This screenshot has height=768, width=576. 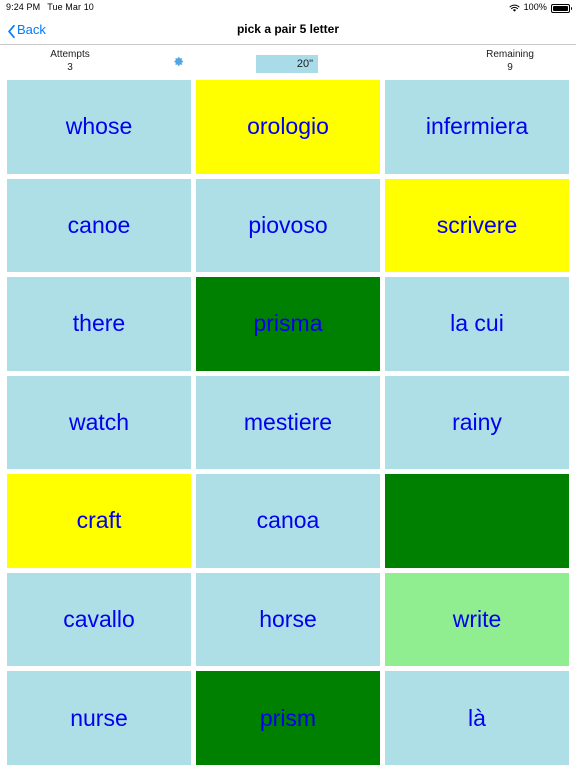 What do you see at coordinates (514, 8) in the screenshot?
I see `wifi-icon` at bounding box center [514, 8].